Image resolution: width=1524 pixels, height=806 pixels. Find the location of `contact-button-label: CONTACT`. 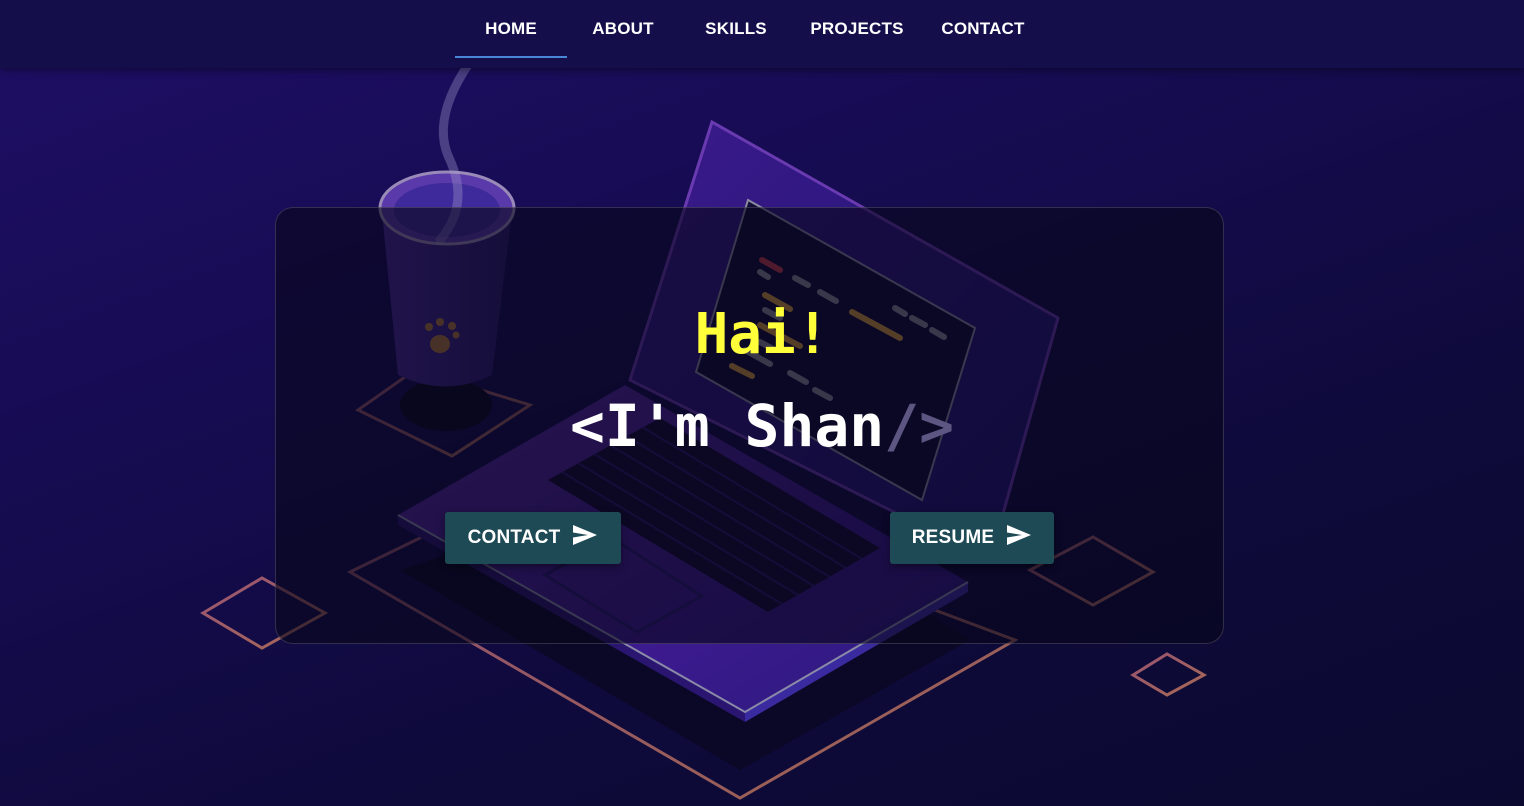

contact-button-label: CONTACT is located at coordinates (514, 537).